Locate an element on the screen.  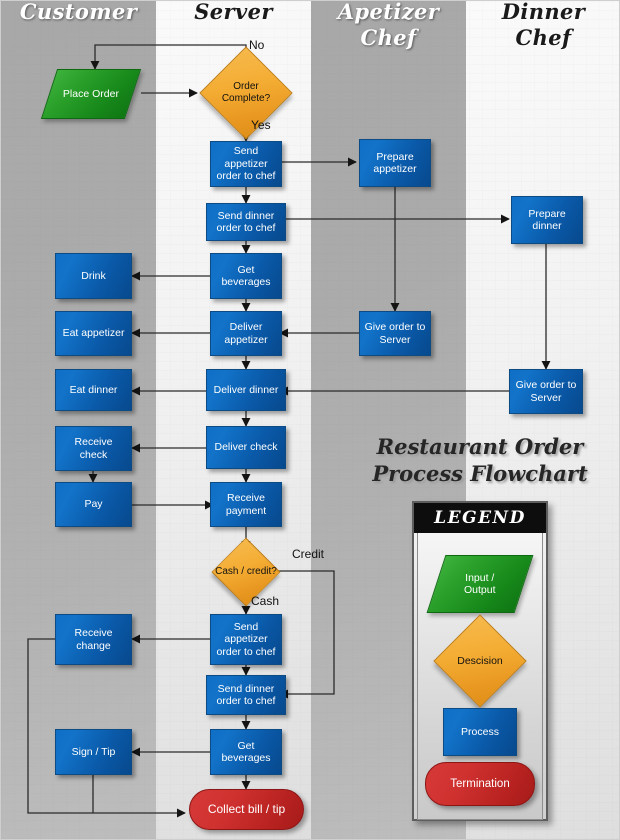
node-get-beverages-2-label: Get beverages is located at coordinates (246, 752).